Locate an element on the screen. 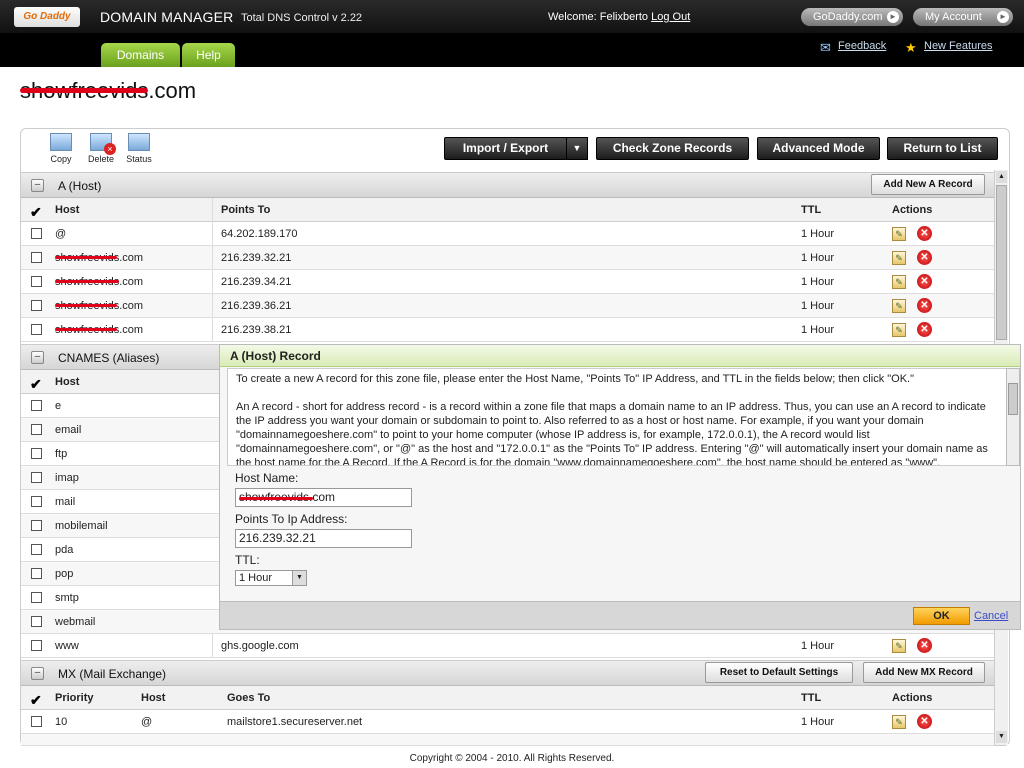 This screenshot has width=1024, height=768. logout-link: Log Out is located at coordinates (670, 17).